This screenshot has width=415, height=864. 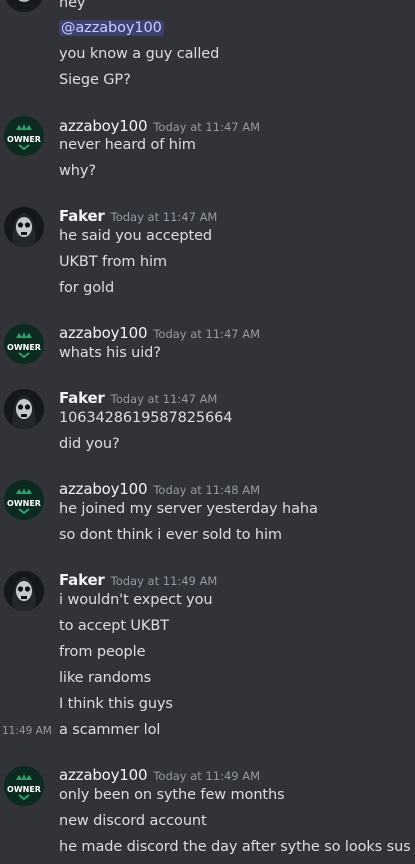 I want to click on message-text: new discord account, so click(x=133, y=821).